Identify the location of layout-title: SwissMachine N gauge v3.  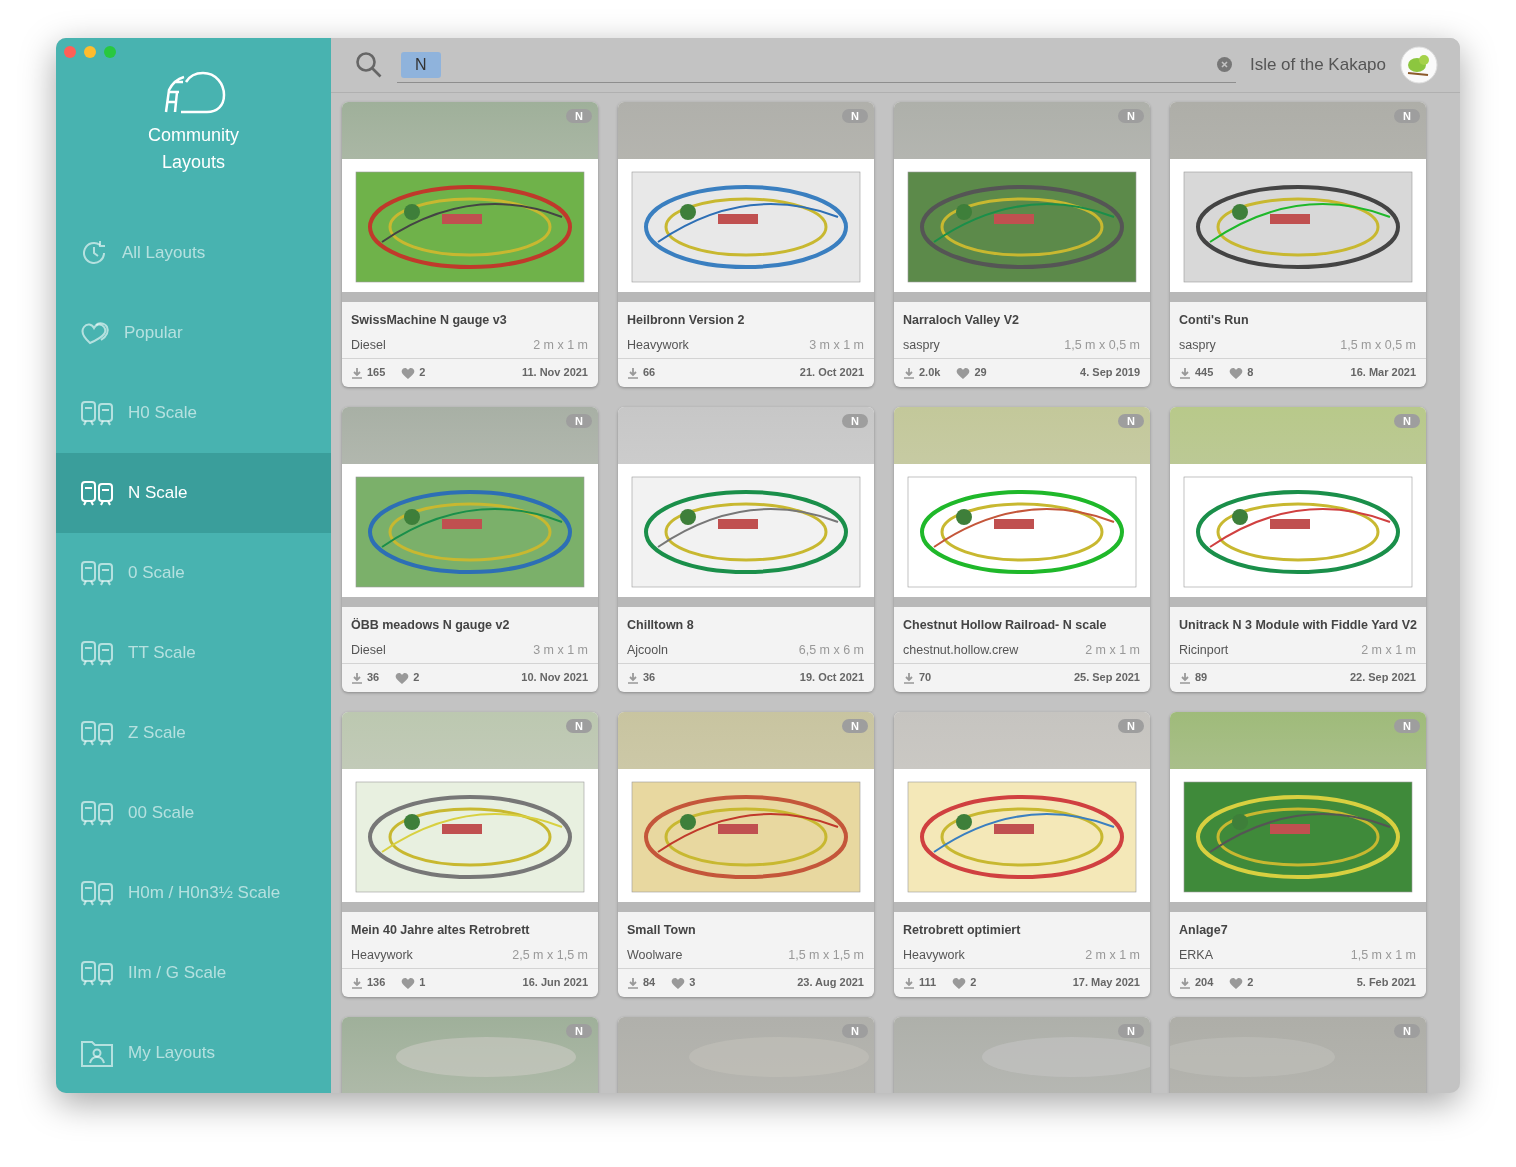
(429, 320).